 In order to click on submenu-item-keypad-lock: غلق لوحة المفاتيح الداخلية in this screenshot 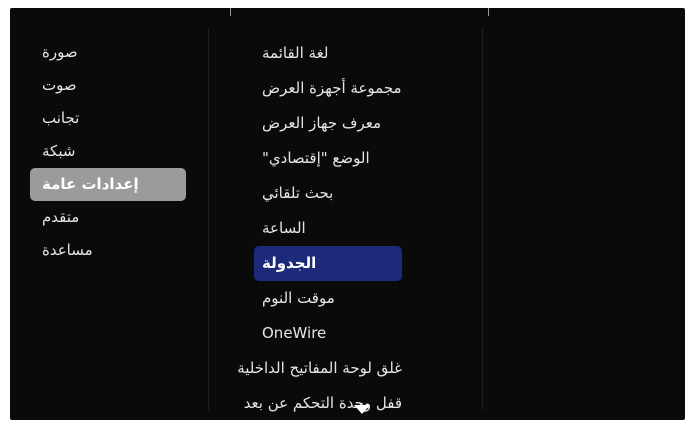, I will do `click(319, 368)`.